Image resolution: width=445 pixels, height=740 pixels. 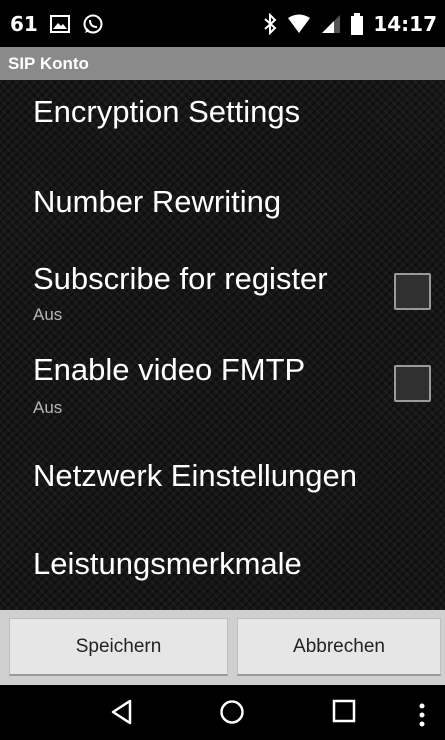 What do you see at coordinates (299, 24) in the screenshot?
I see `wifi-icon` at bounding box center [299, 24].